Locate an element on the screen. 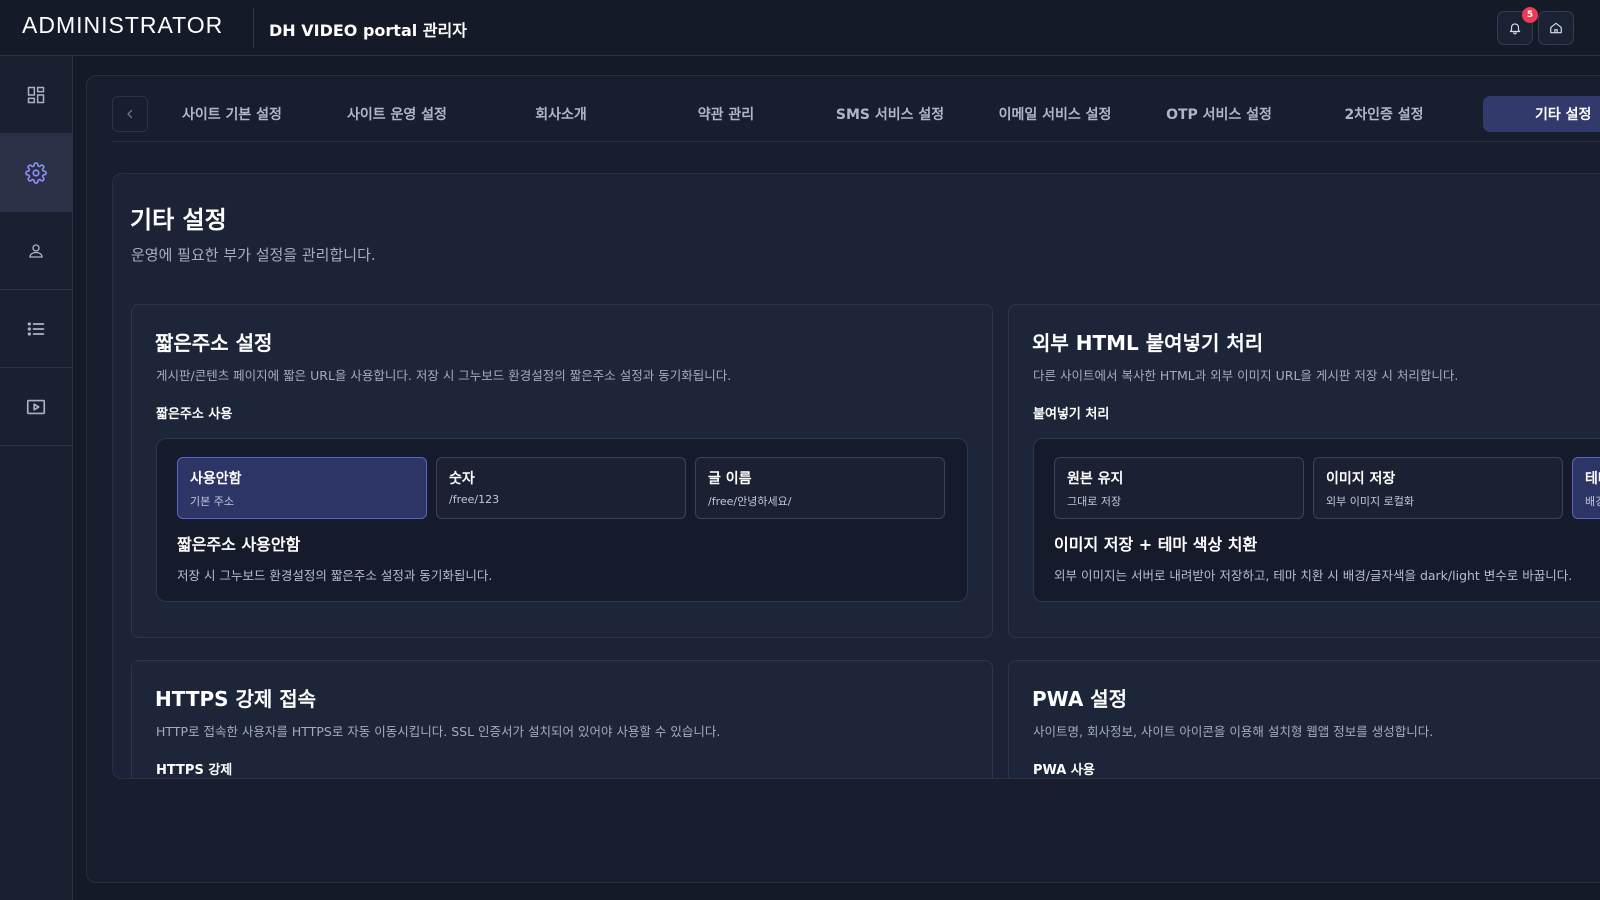  paste-option-theme: 테마 배경 is located at coordinates (1586, 488).